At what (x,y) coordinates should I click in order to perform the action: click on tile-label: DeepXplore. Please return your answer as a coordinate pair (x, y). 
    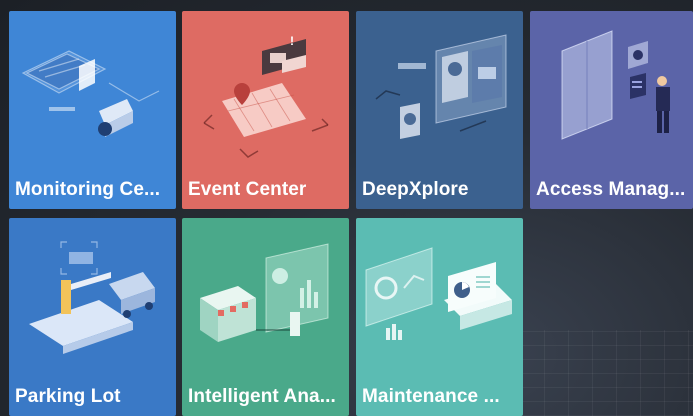
    Looking at the image, I should click on (415, 189).